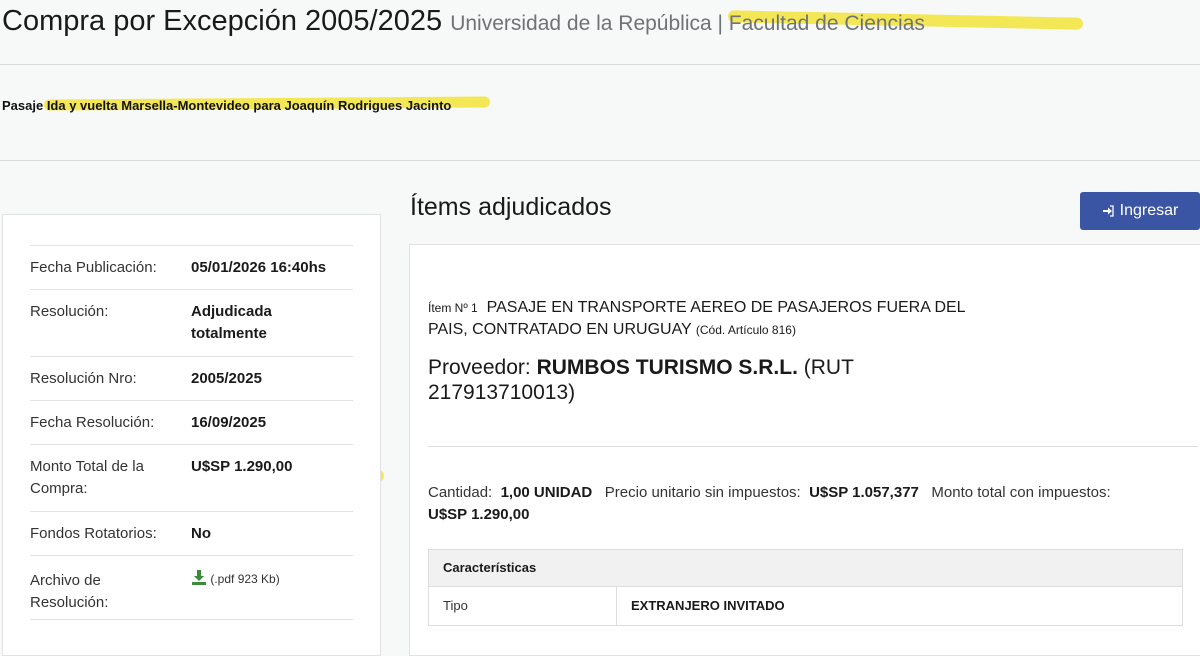  I want to click on detail-label: Resolución:, so click(69, 311).